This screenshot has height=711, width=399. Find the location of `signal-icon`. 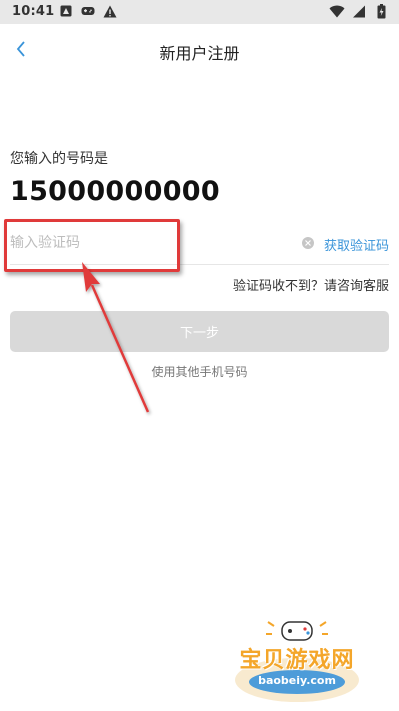

signal-icon is located at coordinates (359, 11).